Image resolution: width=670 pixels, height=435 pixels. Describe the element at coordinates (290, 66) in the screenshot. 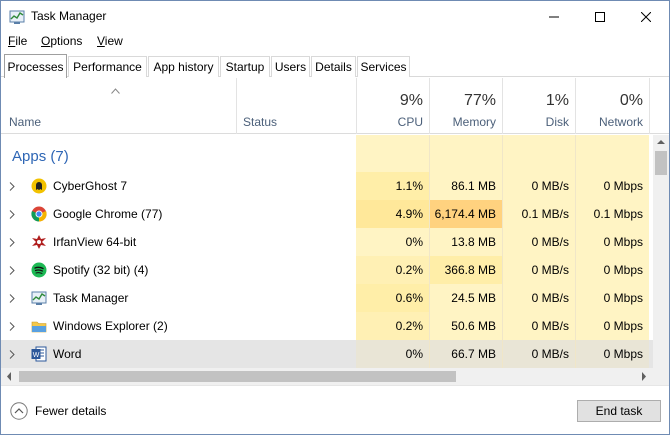

I see `tab-users: Users` at that location.